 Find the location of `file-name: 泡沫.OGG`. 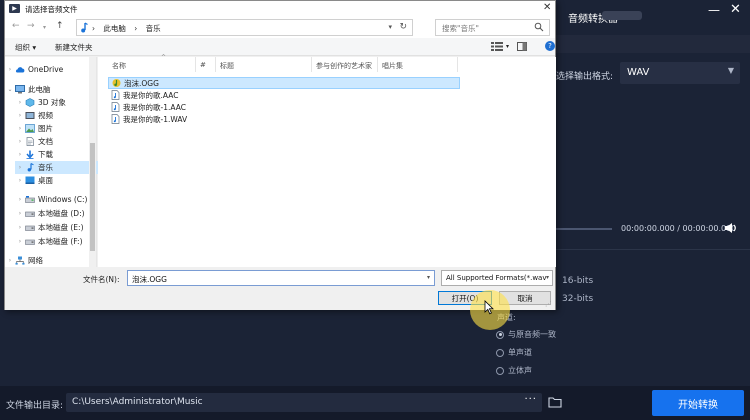

file-name: 泡沫.OGG is located at coordinates (141, 83).